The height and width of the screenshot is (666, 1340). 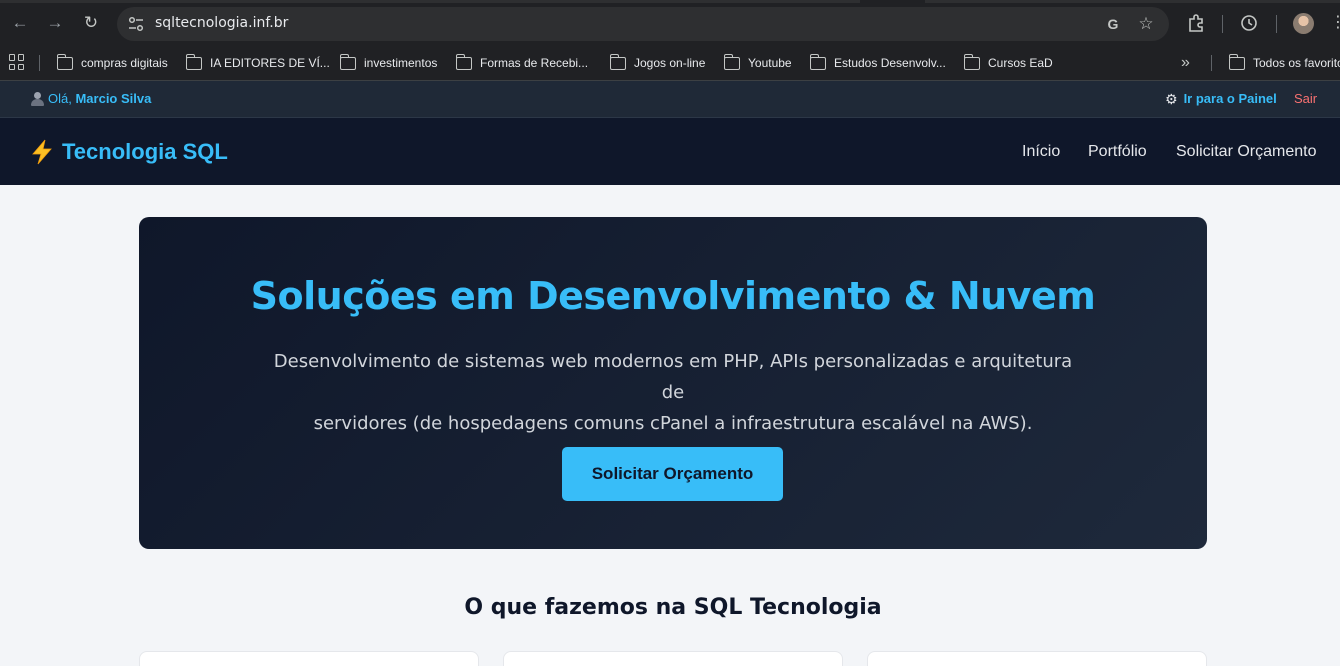 I want to click on site-logo: Tecnologia SQL, so click(x=129, y=152).